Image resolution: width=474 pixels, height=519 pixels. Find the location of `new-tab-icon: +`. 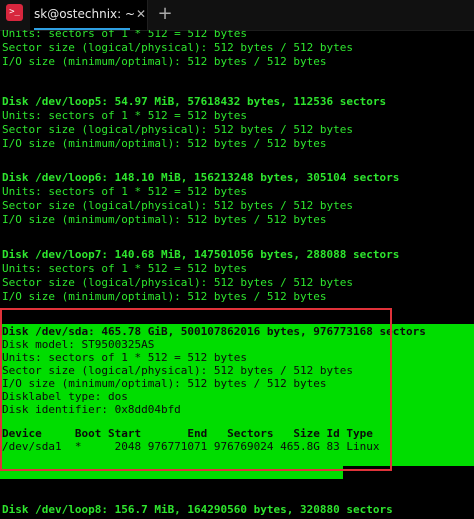

new-tab-icon: + is located at coordinates (165, 15).